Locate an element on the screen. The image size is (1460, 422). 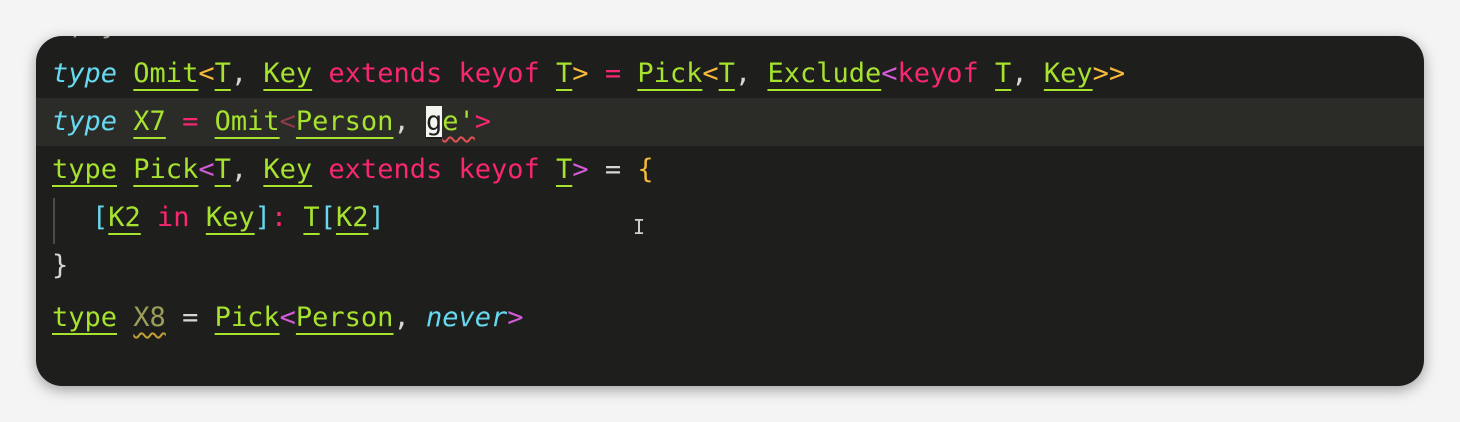
indent-guide is located at coordinates (54, 221).